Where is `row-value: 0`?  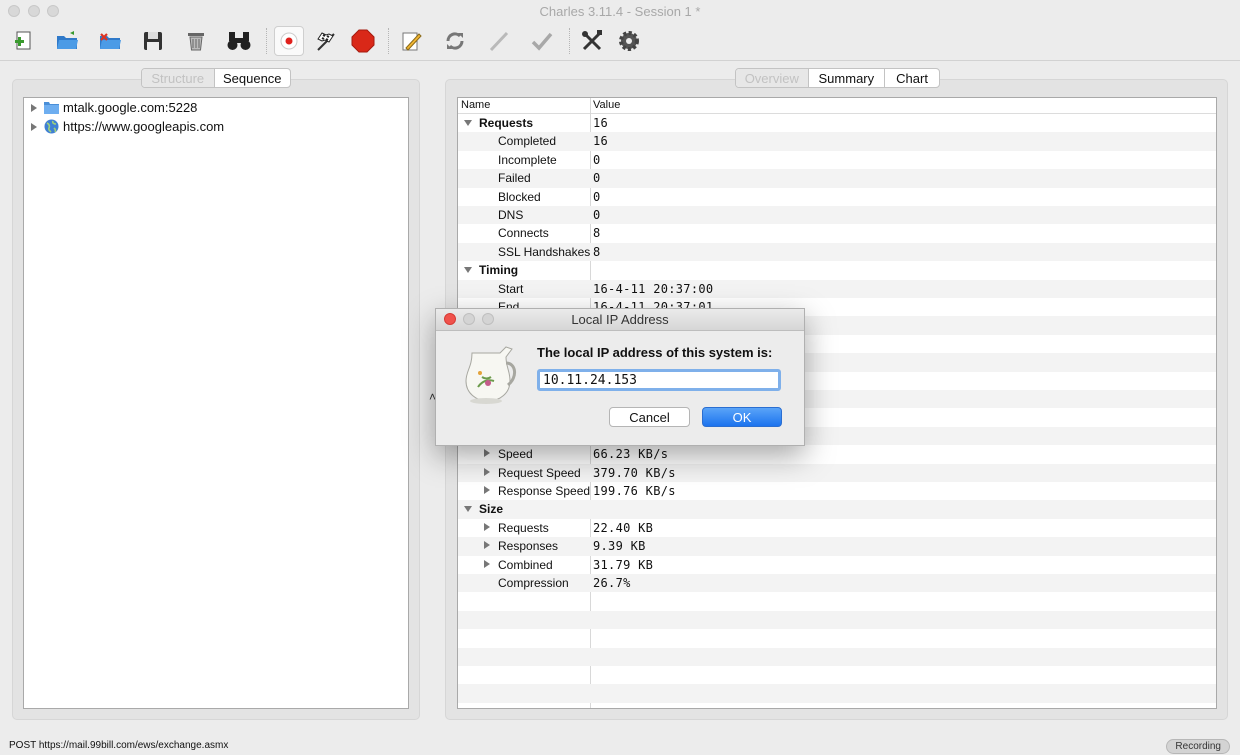 row-value: 0 is located at coordinates (597, 178).